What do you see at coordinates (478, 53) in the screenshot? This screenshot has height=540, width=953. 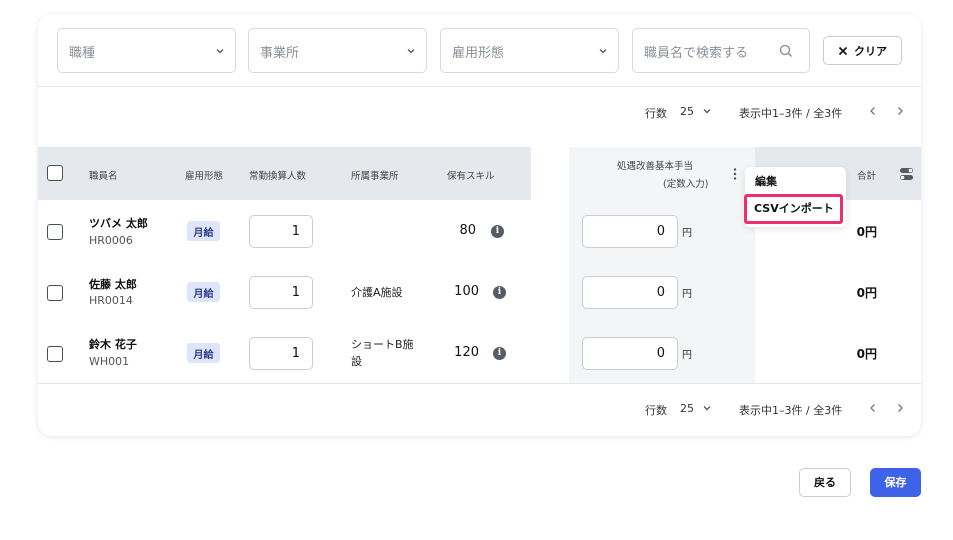 I see `employment-type-placeholder: 雇用形態` at bounding box center [478, 53].